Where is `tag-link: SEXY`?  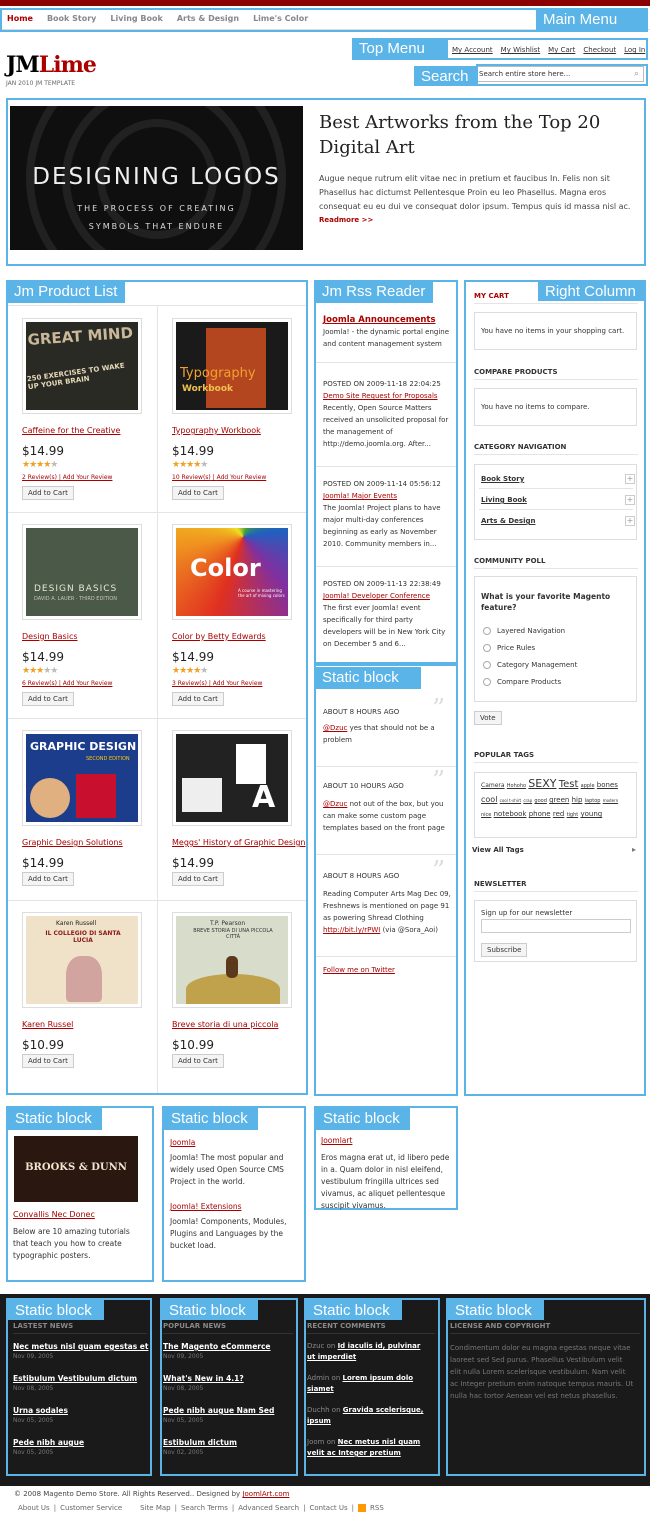
tag-link: SEXY is located at coordinates (542, 783).